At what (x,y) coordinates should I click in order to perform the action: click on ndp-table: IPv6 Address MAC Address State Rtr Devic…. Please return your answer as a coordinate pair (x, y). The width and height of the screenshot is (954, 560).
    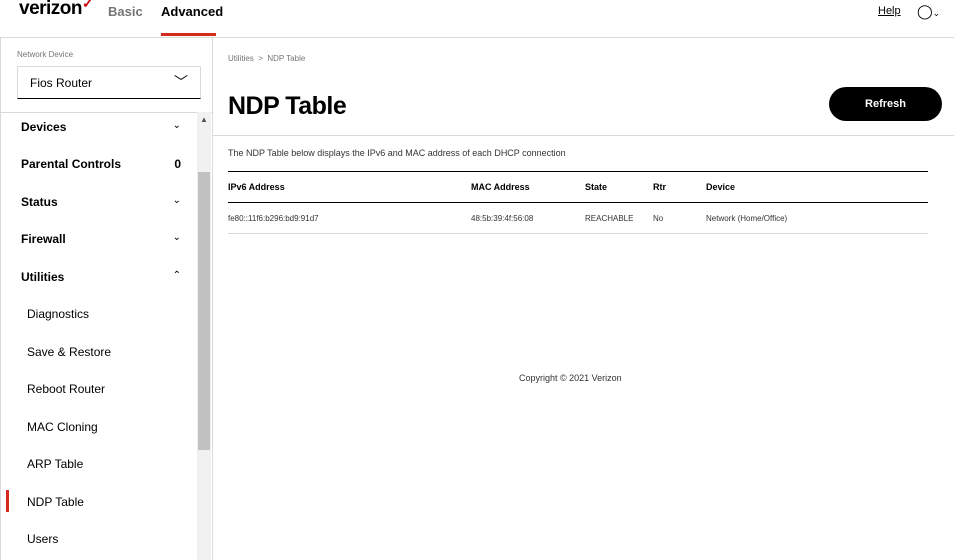
    Looking at the image, I should click on (578, 202).